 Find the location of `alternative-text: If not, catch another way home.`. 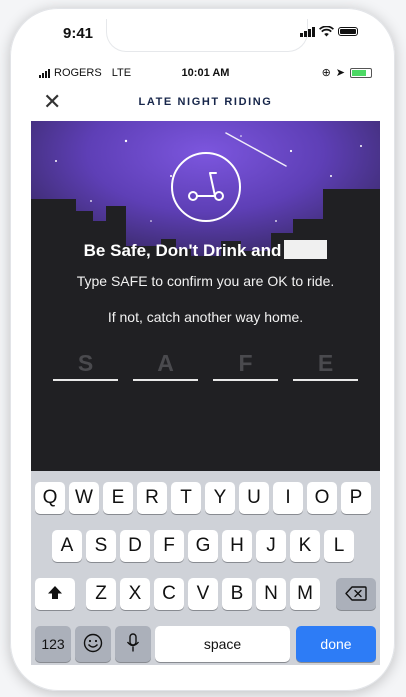

alternative-text: If not, catch another way home. is located at coordinates (205, 317).